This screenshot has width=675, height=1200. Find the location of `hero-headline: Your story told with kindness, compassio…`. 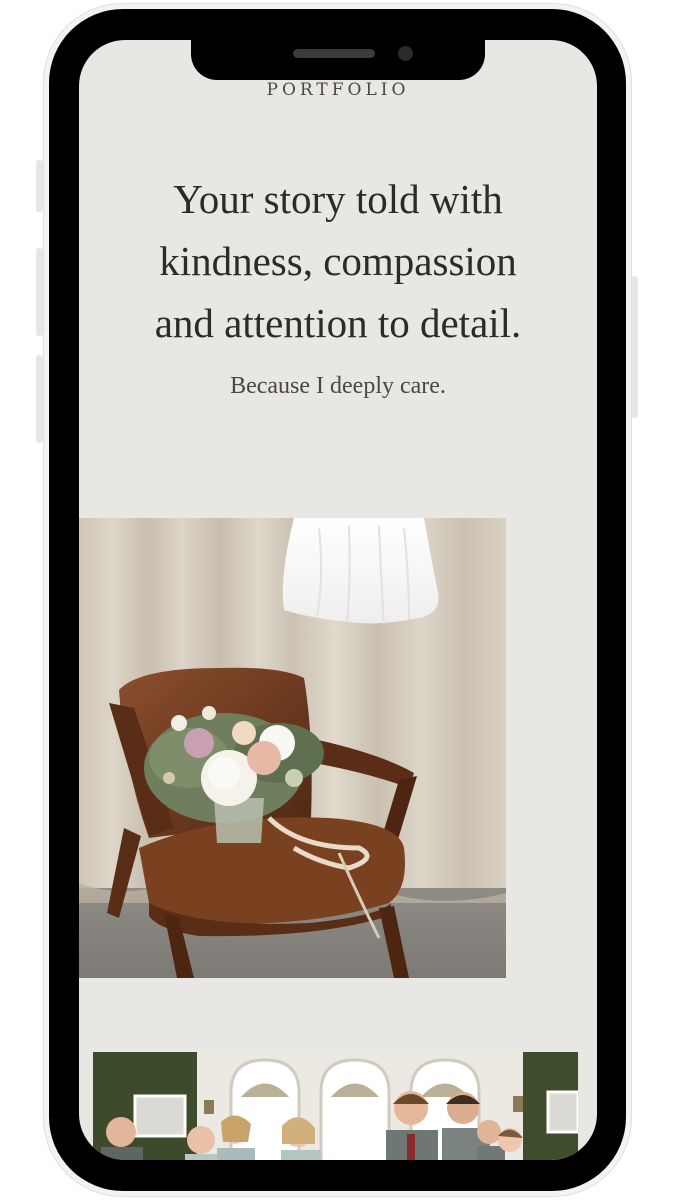

hero-headline: Your story told with kindness, compassio… is located at coordinates (338, 261).